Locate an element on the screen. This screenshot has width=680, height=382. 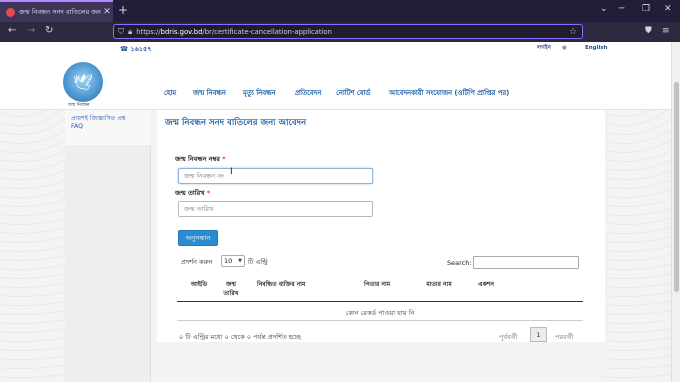
page-size-select: 10 ▼ is located at coordinates (233, 261).